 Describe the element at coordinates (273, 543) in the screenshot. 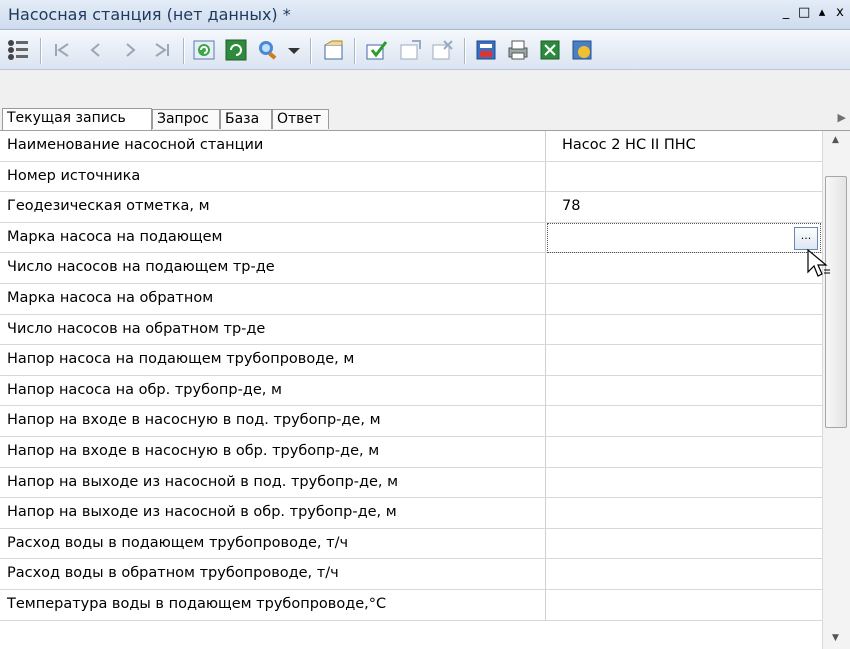

I see `property-name: Расход воды в подающем трубопроводе, т/ч` at that location.